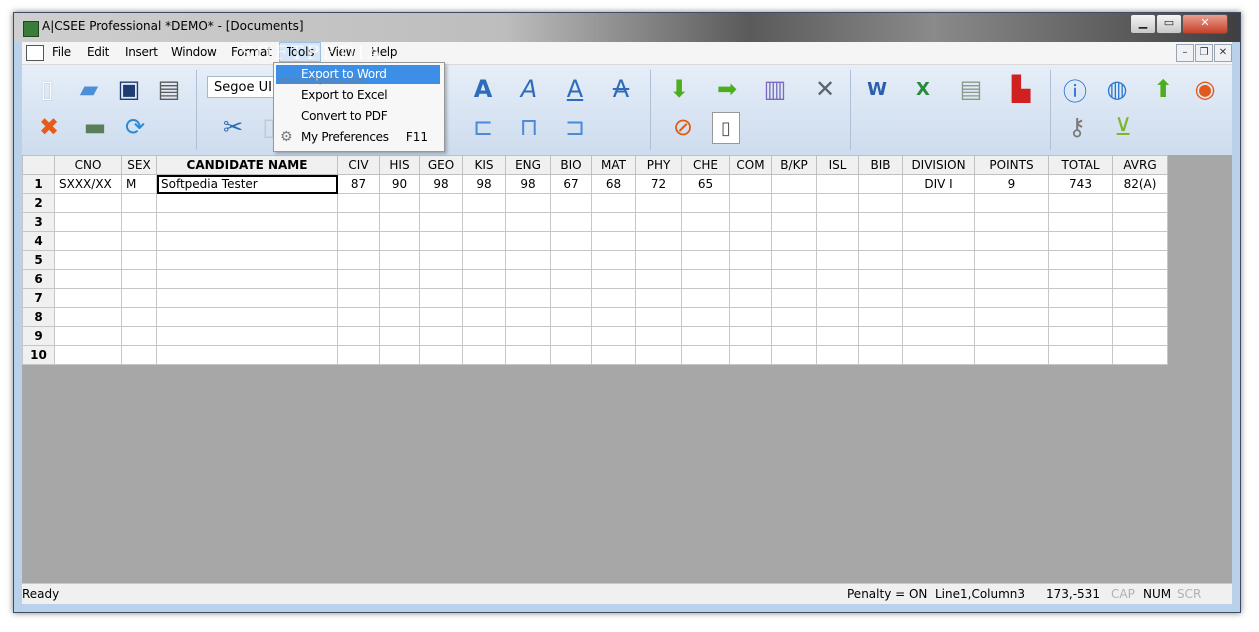 This screenshot has width=1259, height=632. Describe the element at coordinates (1205, 89) in the screenshot. I see `lifebuoy-icon: ◉` at that location.